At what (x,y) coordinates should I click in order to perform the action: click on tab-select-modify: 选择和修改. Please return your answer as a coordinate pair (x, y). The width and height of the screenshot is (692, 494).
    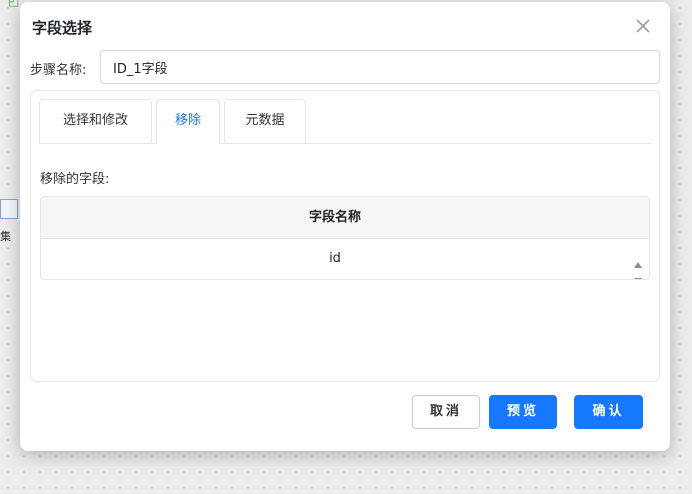
    Looking at the image, I should click on (95, 121).